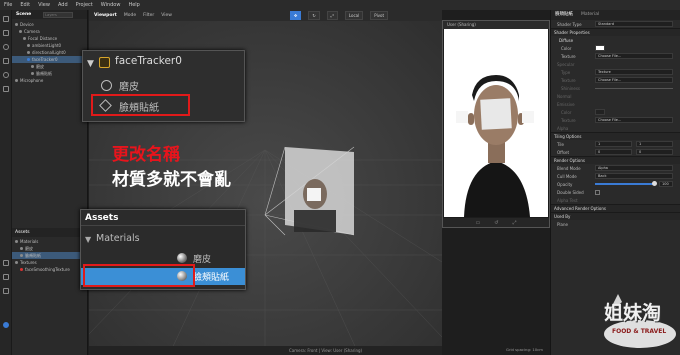 The height and width of the screenshot is (355, 680). I want to click on scene-tree-item: 臉頰貼紙, so click(49, 73).